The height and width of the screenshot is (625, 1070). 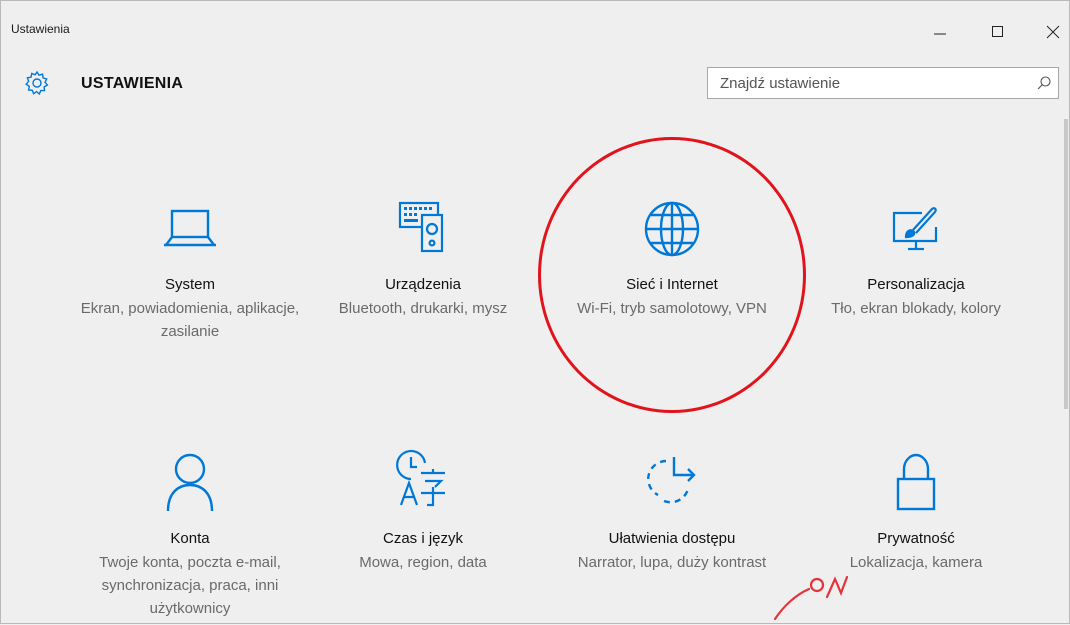 I want to click on tile-name: Personalizacja, so click(x=916, y=284).